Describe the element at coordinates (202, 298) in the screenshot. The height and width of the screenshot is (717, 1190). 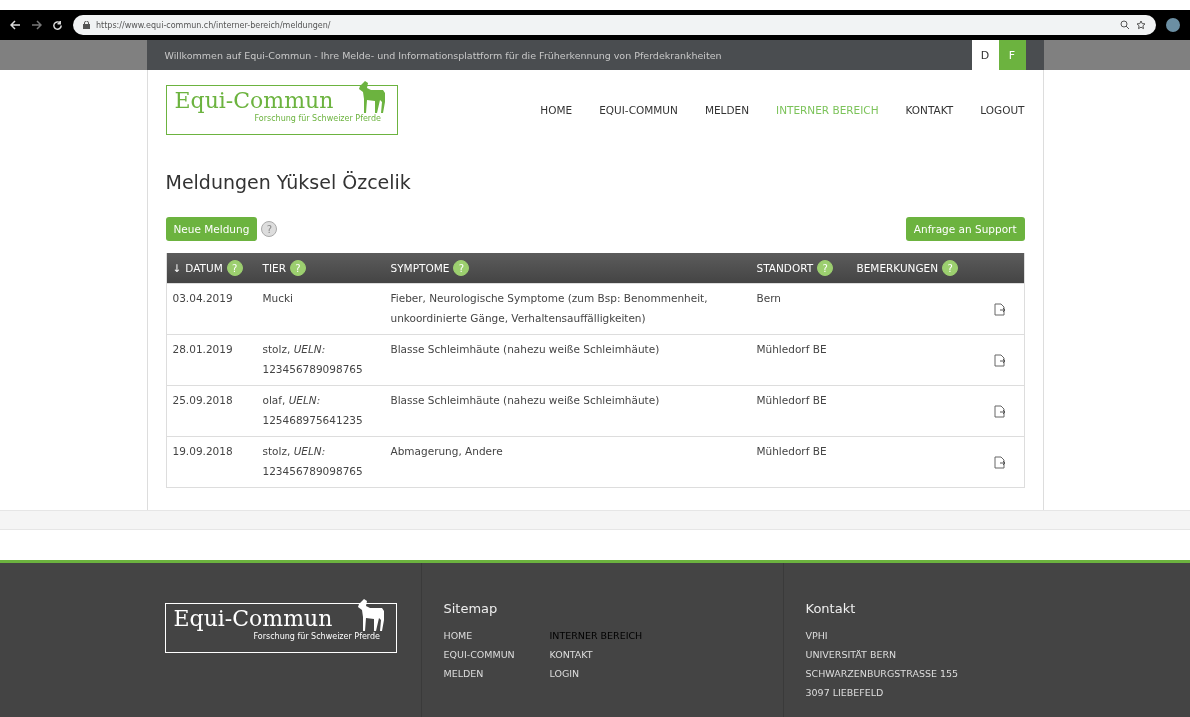
I see `table-cell-text: 03.04.2019` at that location.